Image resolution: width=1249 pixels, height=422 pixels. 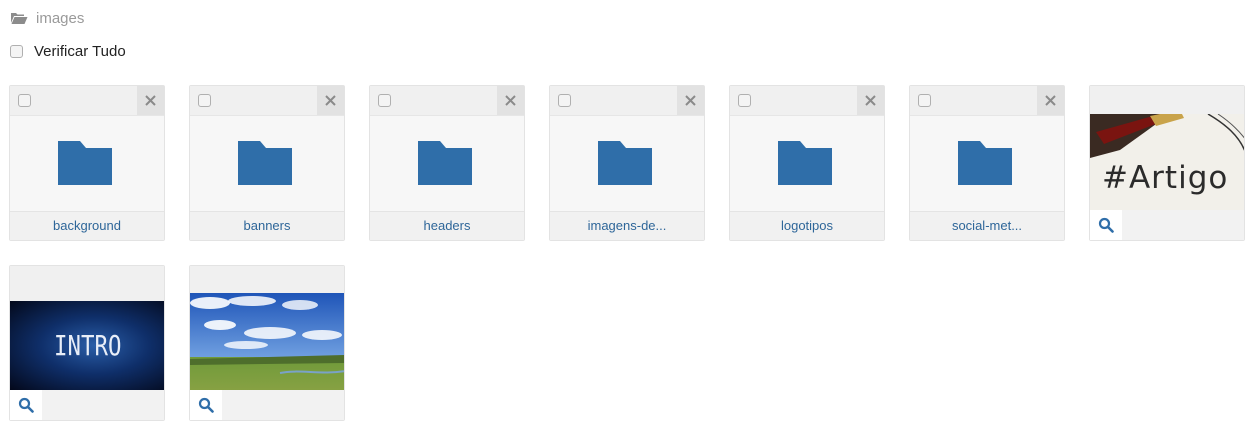 I want to click on folder-tile: logotipos, so click(x=807, y=163).